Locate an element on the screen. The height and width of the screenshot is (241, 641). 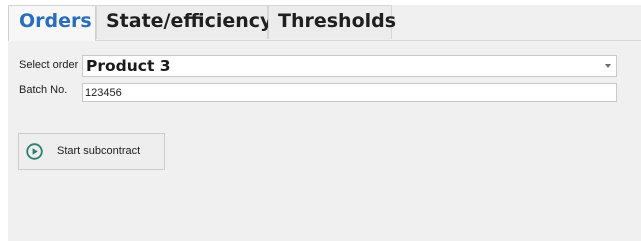
batch-no-label: Batch No. is located at coordinates (43, 90).